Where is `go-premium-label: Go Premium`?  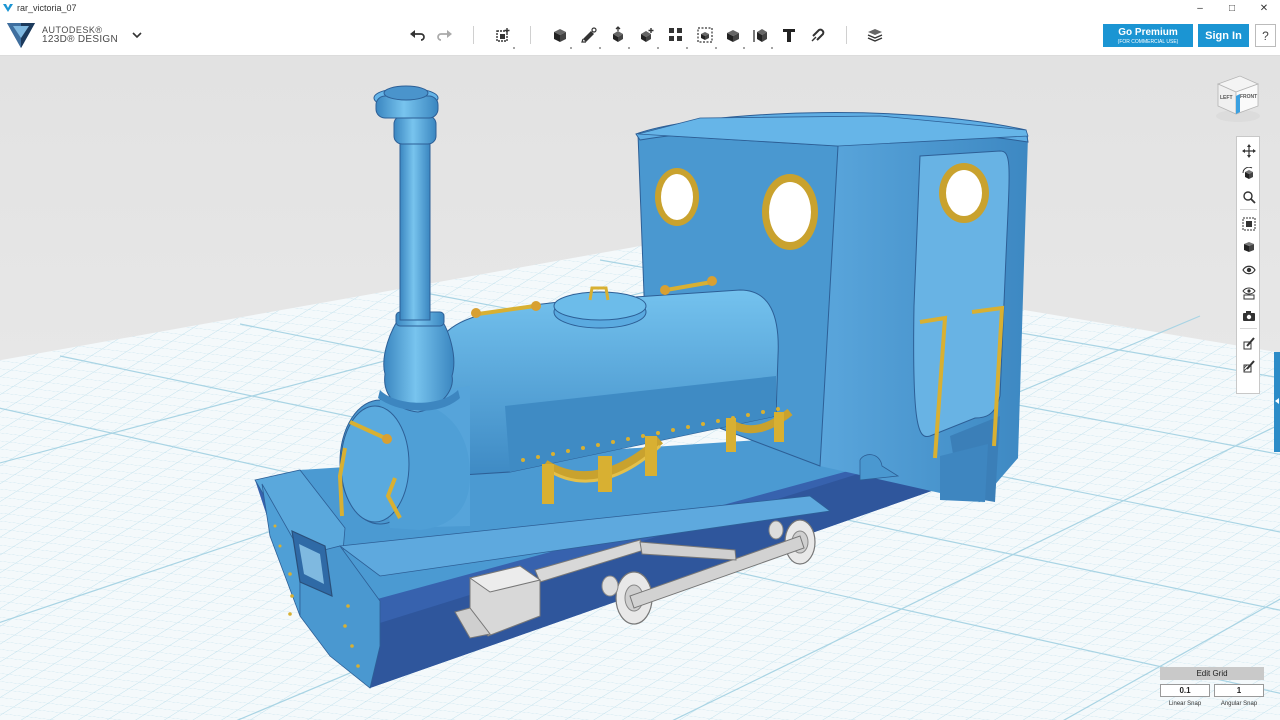
go-premium-label: Go Premium is located at coordinates (1148, 32).